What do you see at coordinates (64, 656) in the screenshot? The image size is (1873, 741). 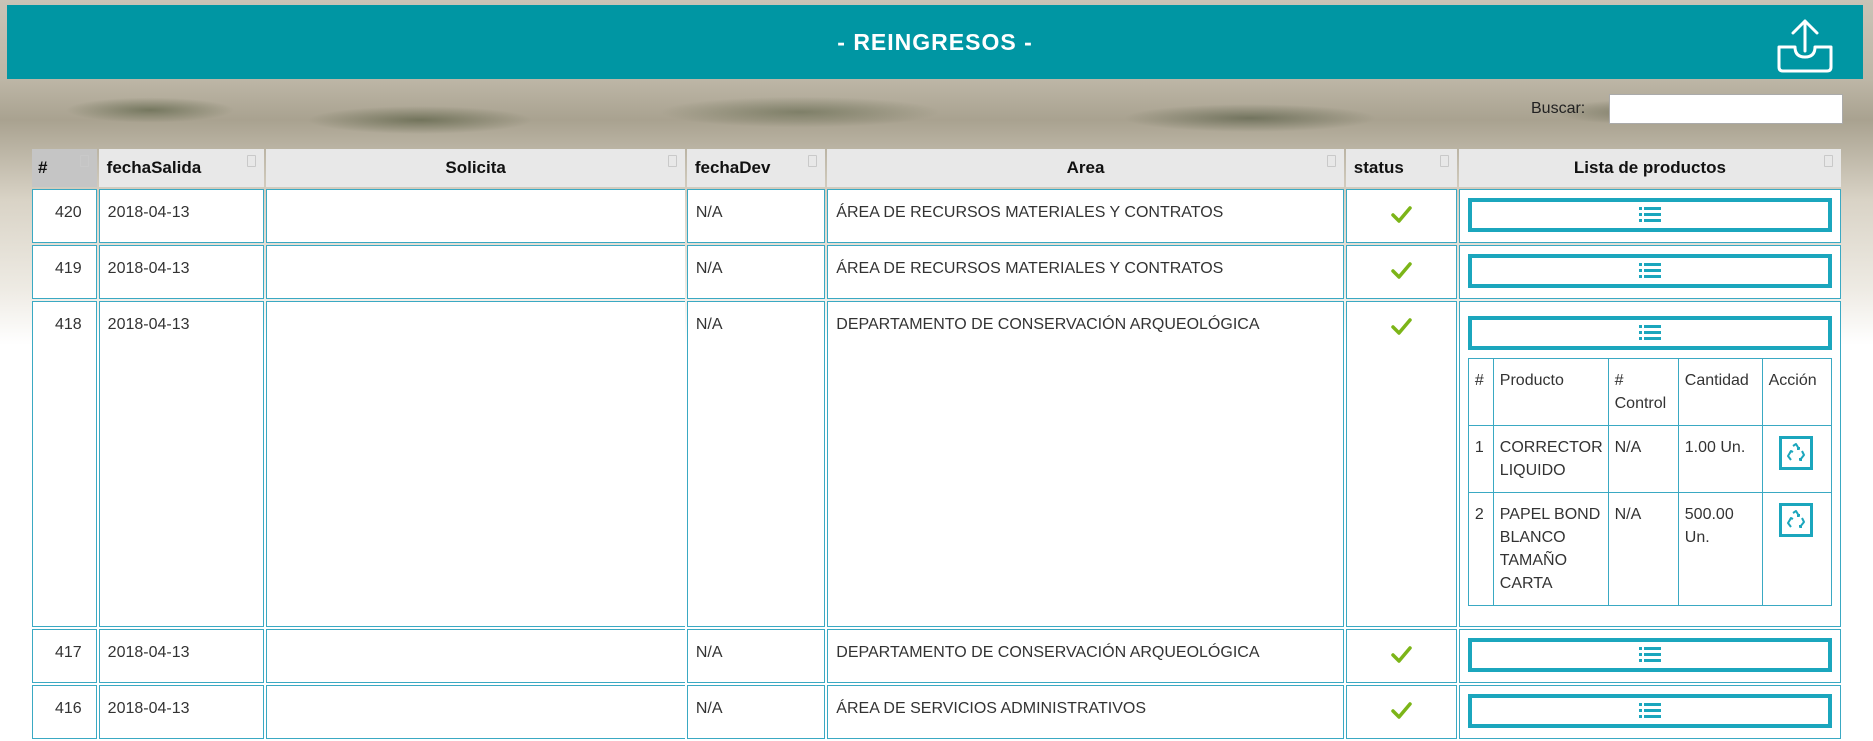 I see `cell-id: 417` at bounding box center [64, 656].